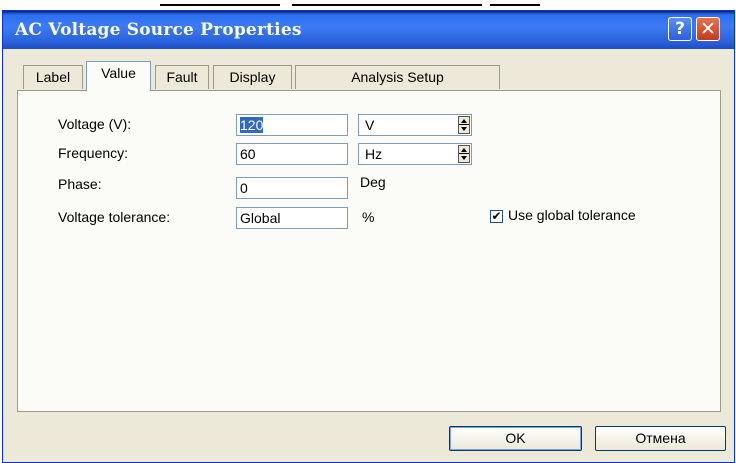 The height and width of the screenshot is (463, 736). Describe the element at coordinates (158, 30) in the screenshot. I see `window-title: AC Voltage Source Properties` at that location.